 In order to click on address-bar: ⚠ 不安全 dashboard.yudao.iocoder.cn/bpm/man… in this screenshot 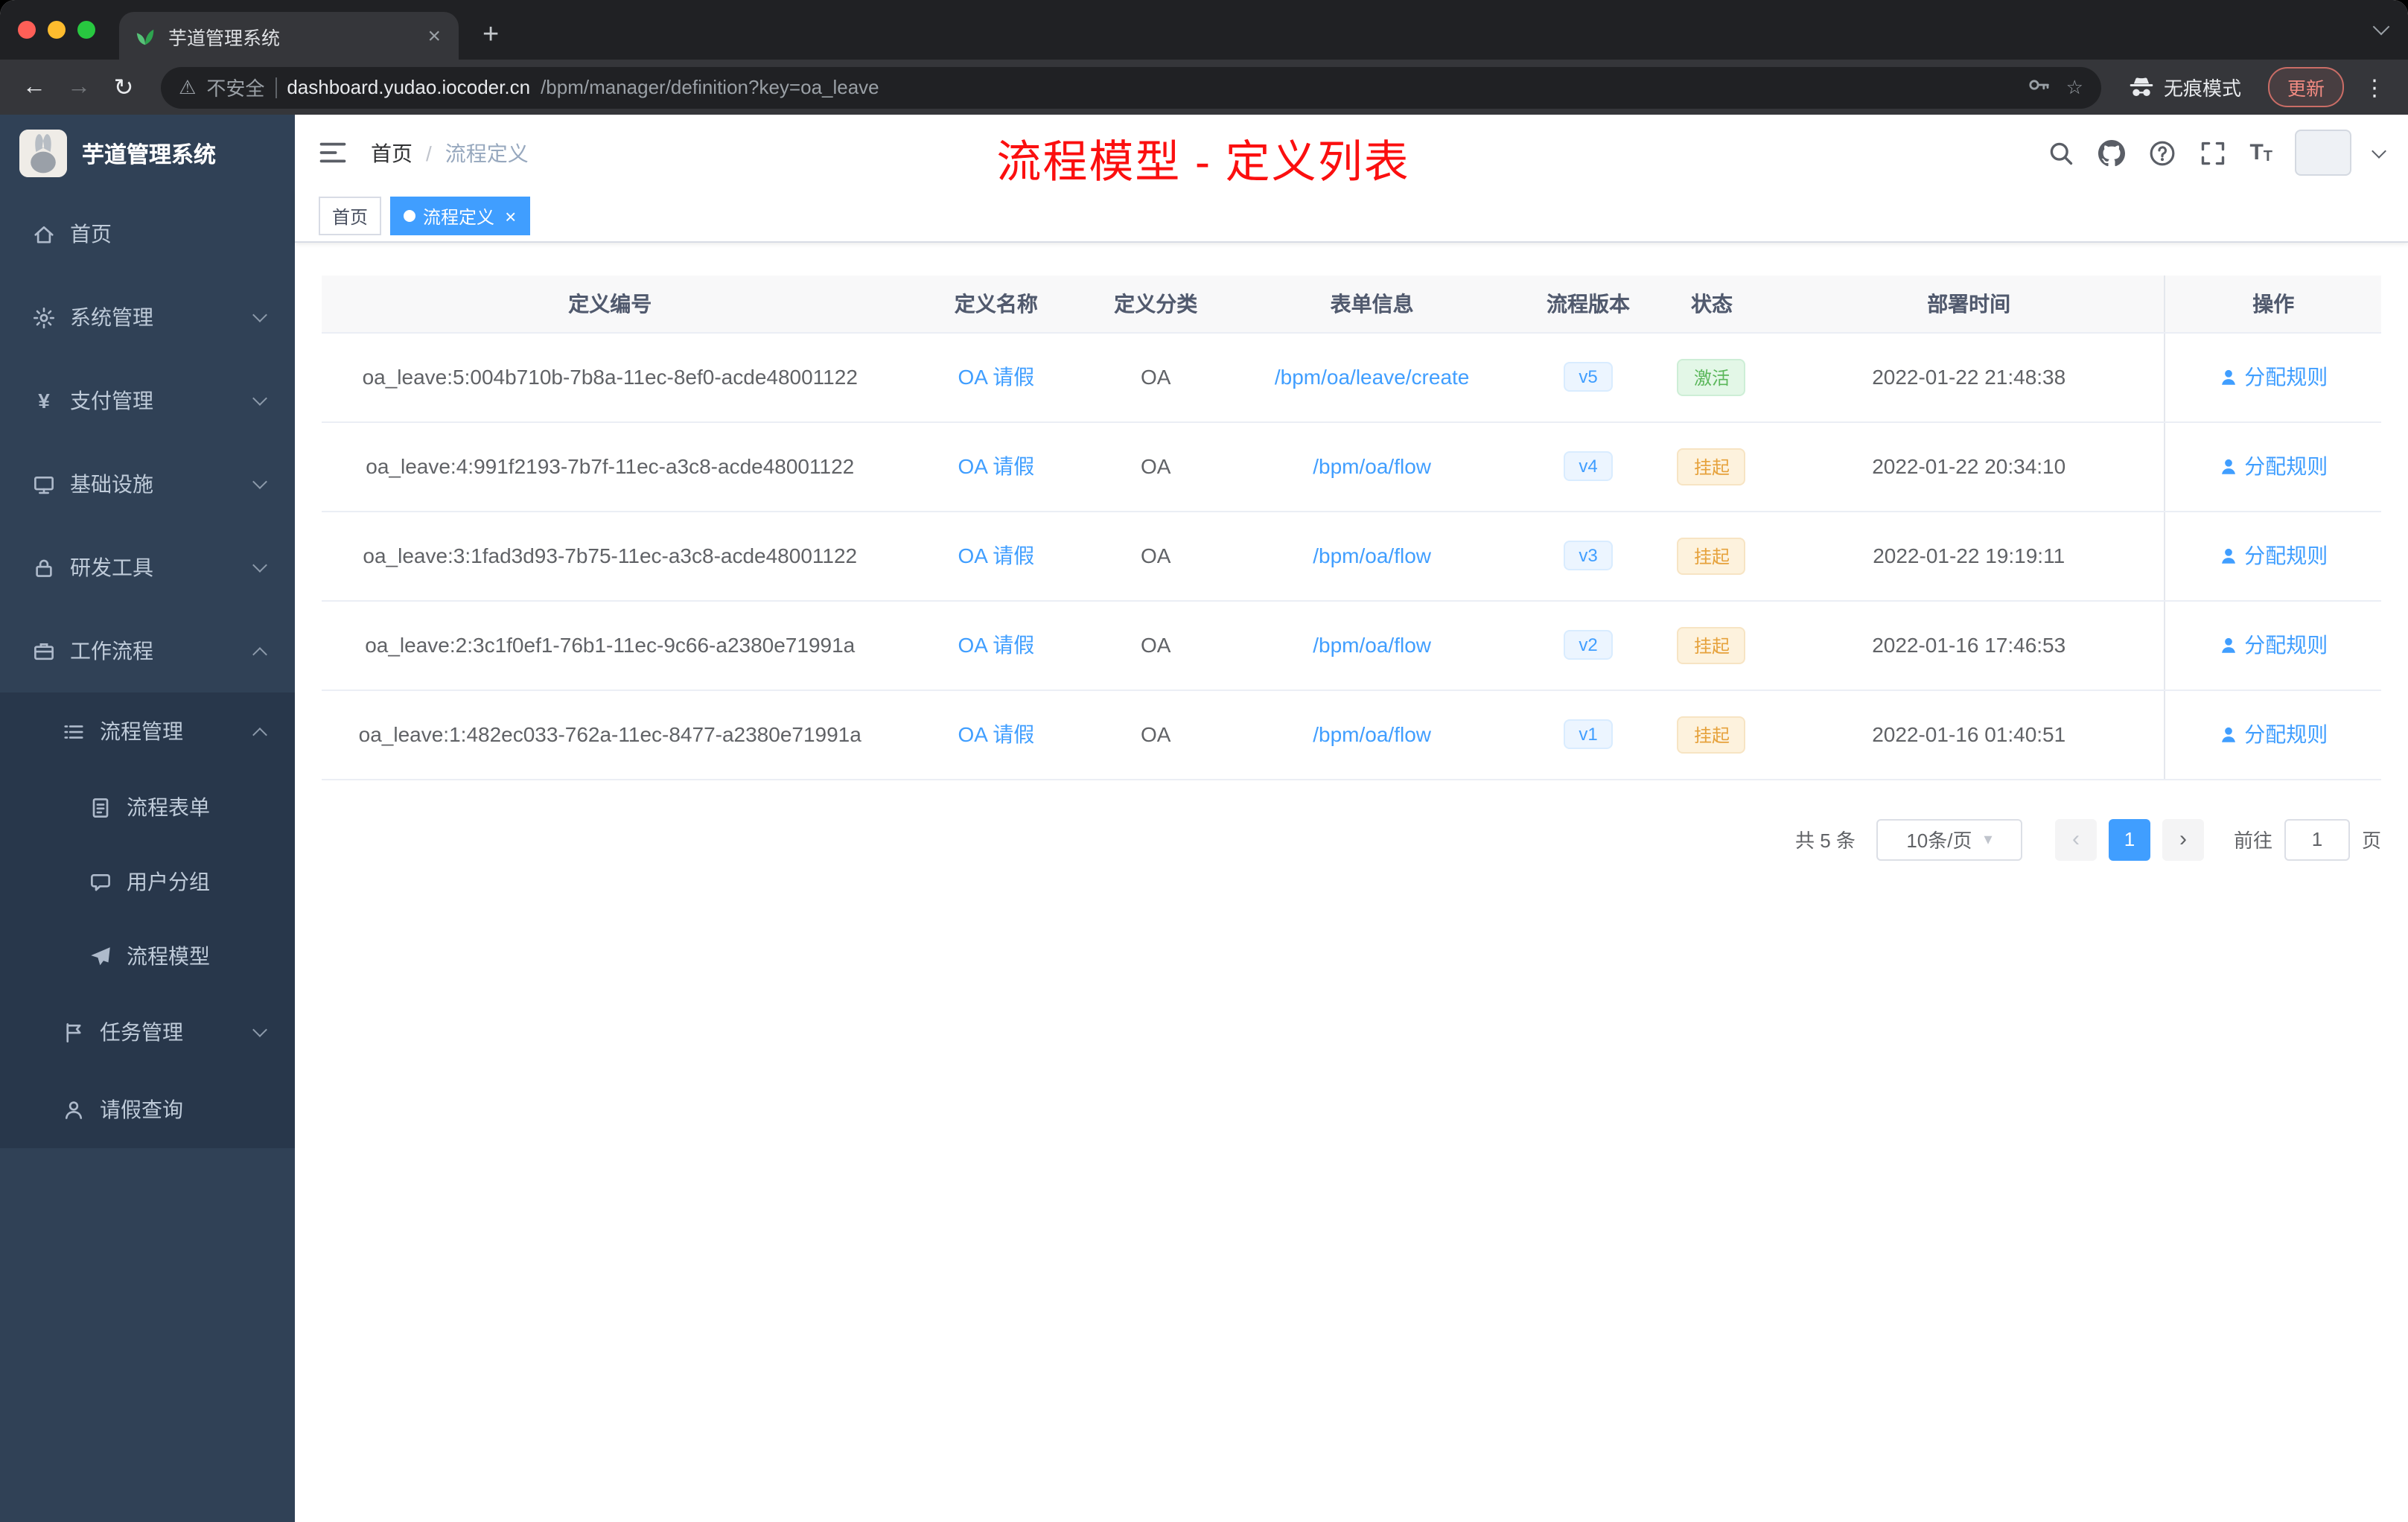, I will do `click(1131, 87)`.